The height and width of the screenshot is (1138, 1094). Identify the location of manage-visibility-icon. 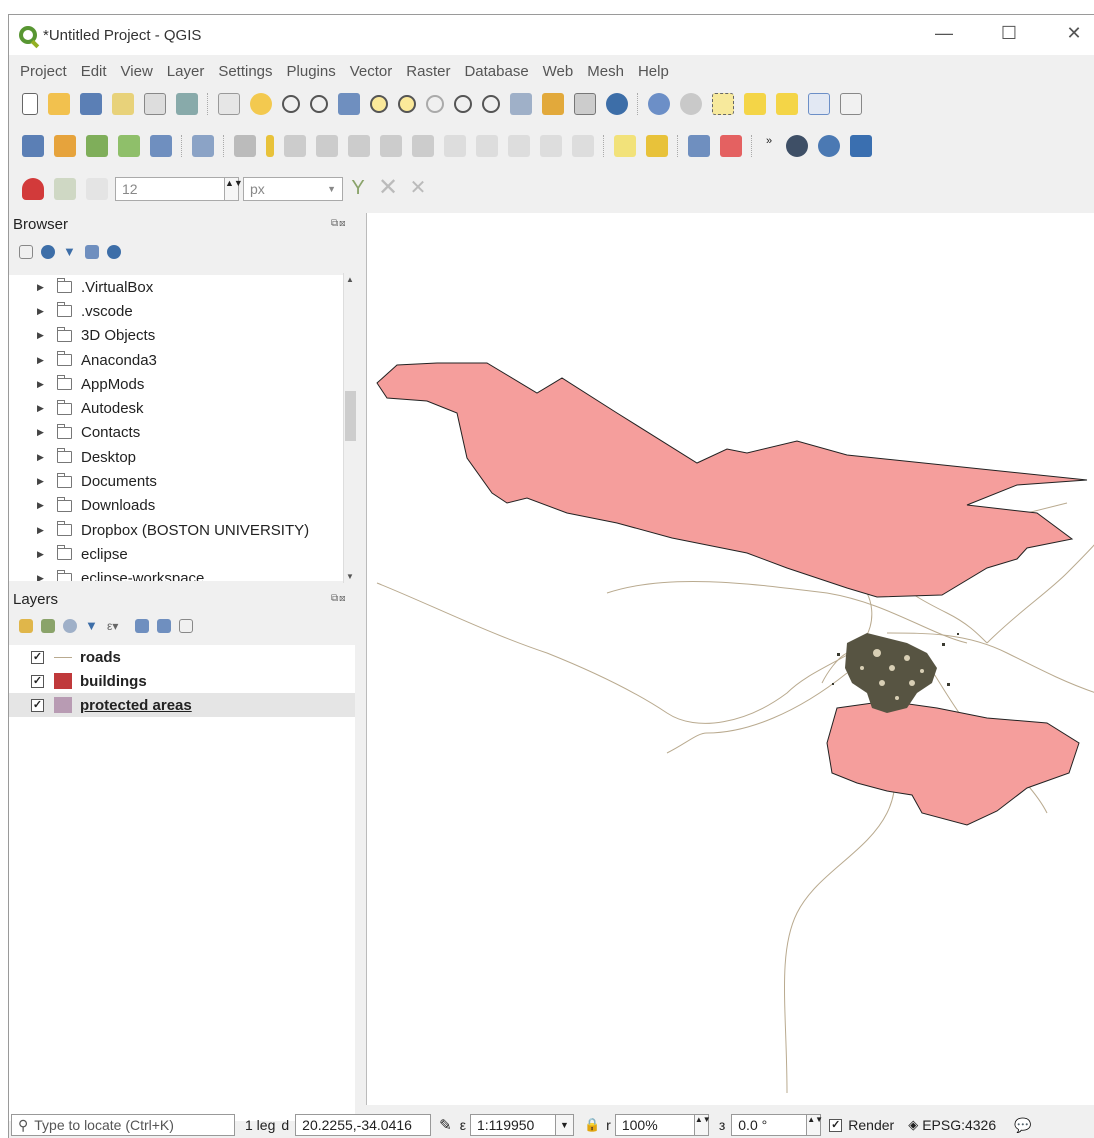
(70, 626).